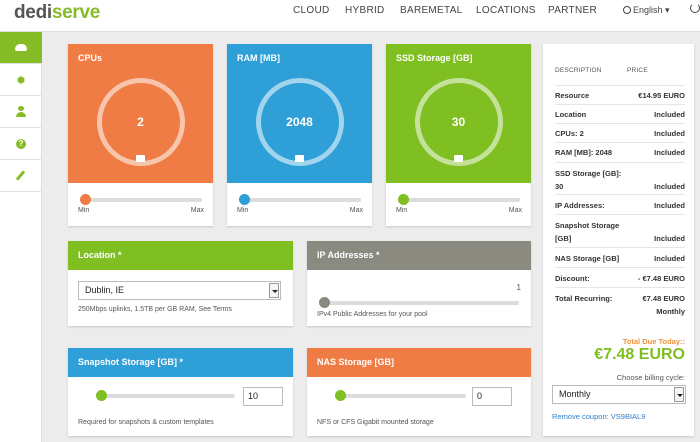 Image resolution: width=700 pixels, height=442 pixels. What do you see at coordinates (299, 122) in the screenshot?
I see `ram-dial: 2048` at bounding box center [299, 122].